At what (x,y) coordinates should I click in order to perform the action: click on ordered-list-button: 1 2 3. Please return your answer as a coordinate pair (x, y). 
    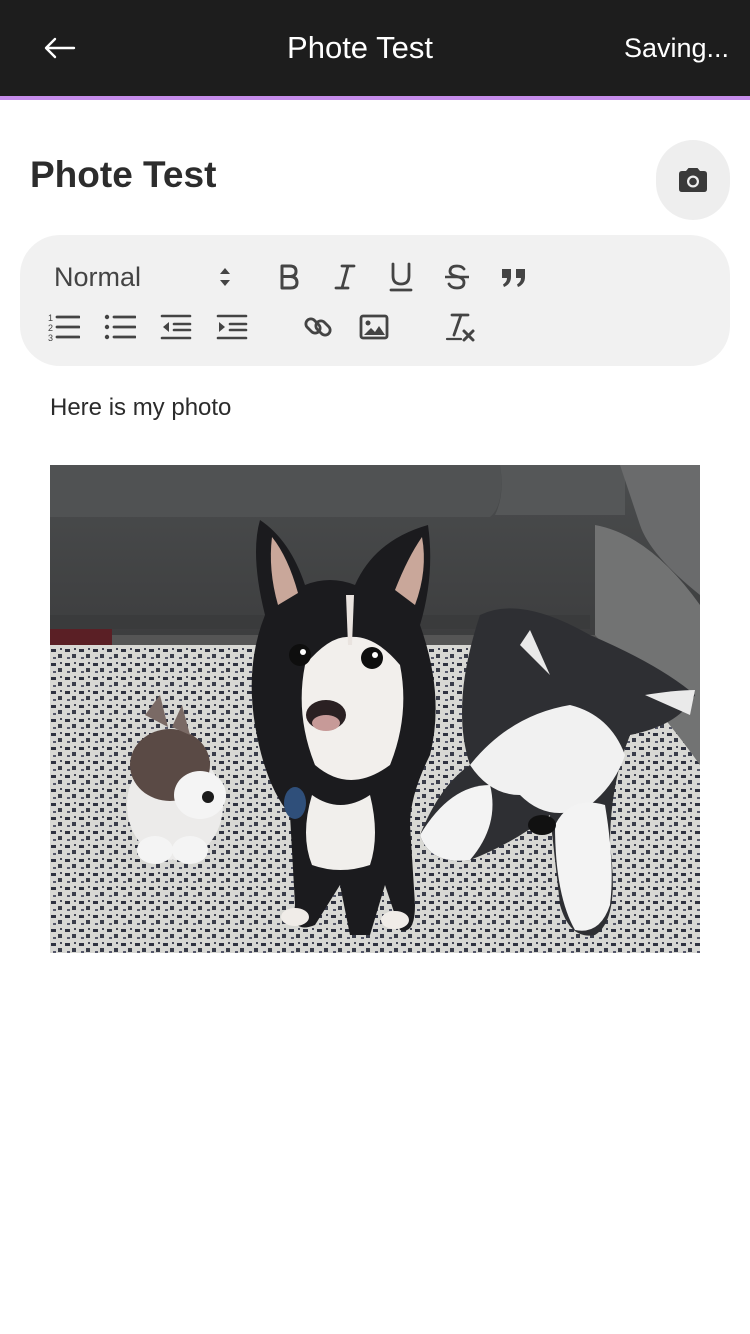
    Looking at the image, I should click on (64, 327).